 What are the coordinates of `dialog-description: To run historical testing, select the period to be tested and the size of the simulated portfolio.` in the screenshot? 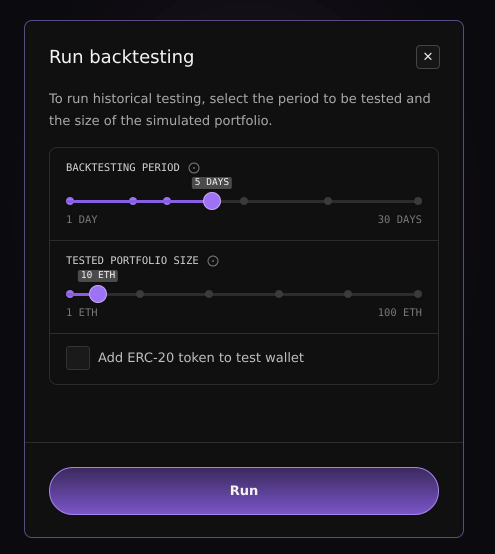 It's located at (240, 111).